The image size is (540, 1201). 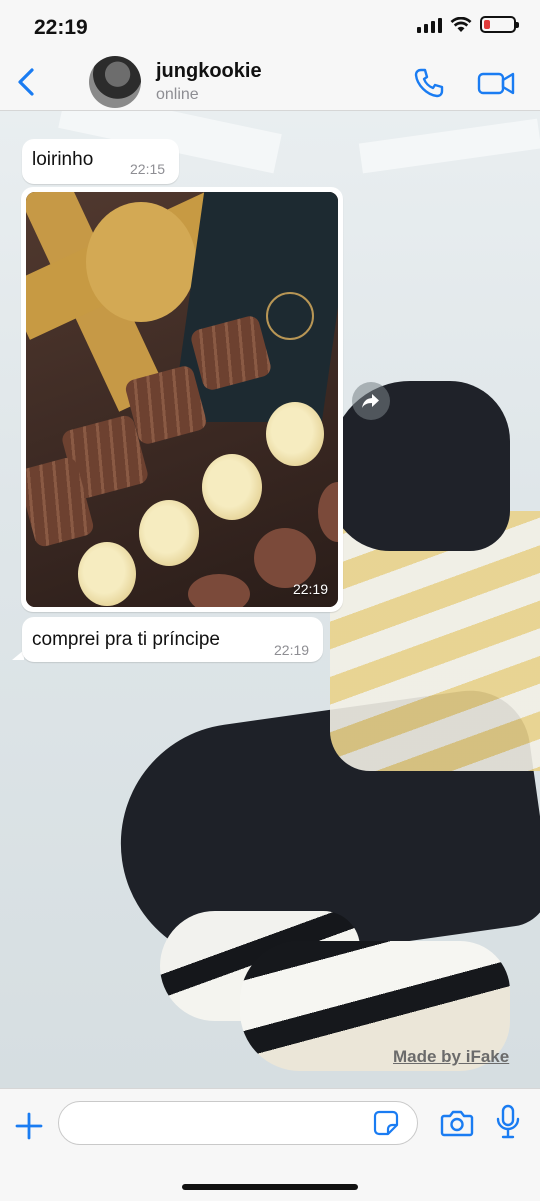 What do you see at coordinates (148, 169) in the screenshot?
I see `message-time: 22:15` at bounding box center [148, 169].